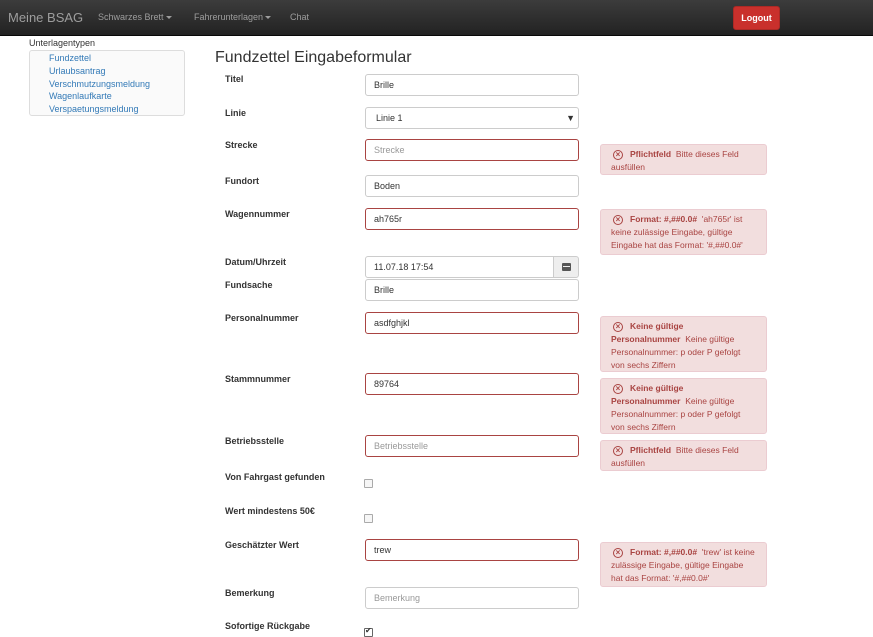 The width and height of the screenshot is (873, 637). I want to click on nav-chat: Chat, so click(299, 17).